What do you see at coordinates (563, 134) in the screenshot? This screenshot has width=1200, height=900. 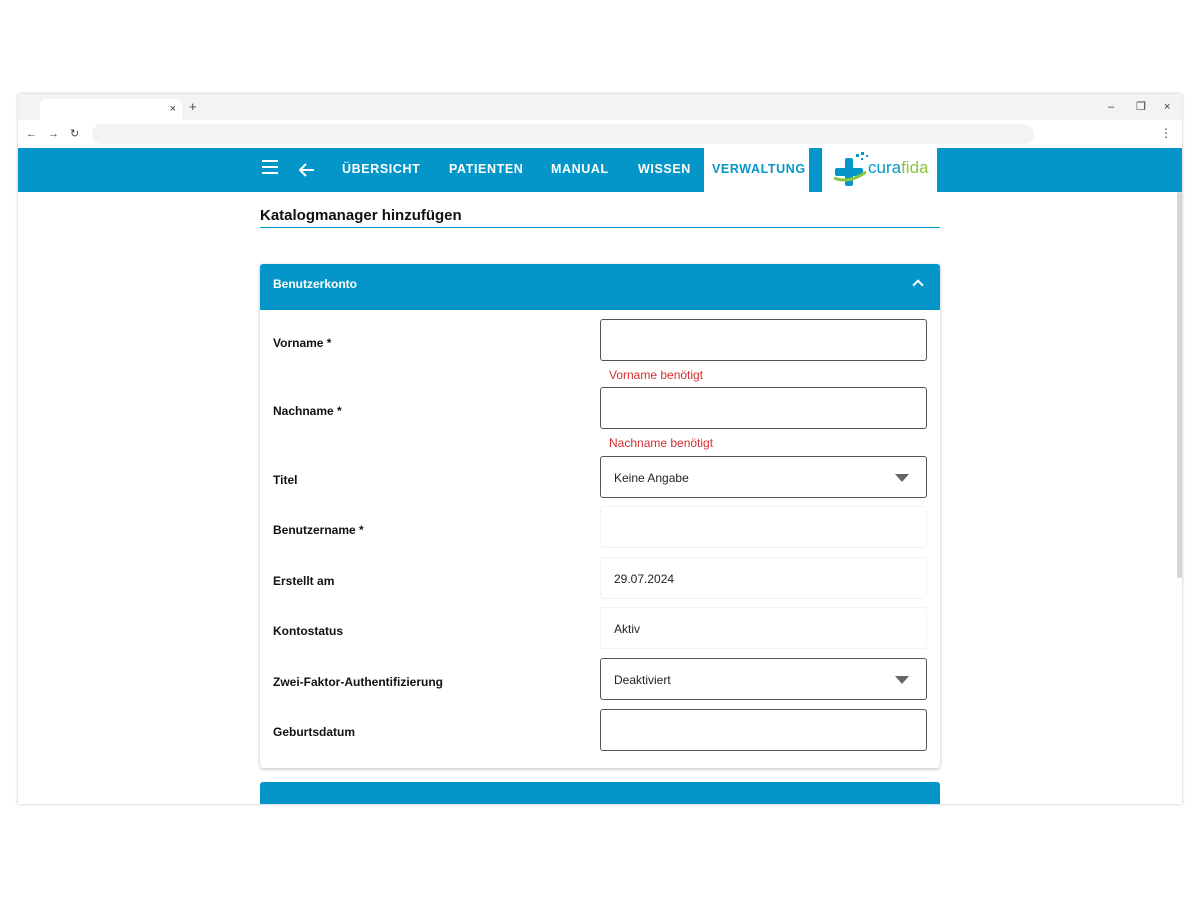 I see `url-input` at bounding box center [563, 134].